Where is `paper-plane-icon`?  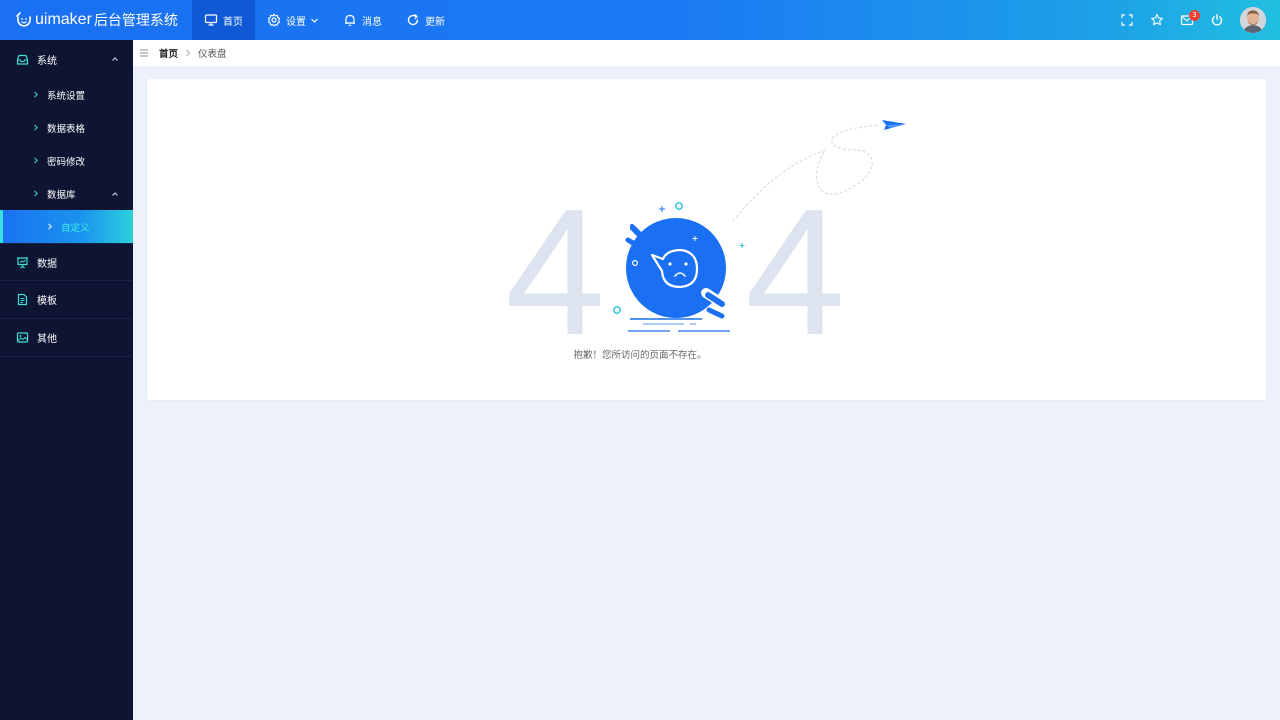
paper-plane-icon is located at coordinates (894, 125).